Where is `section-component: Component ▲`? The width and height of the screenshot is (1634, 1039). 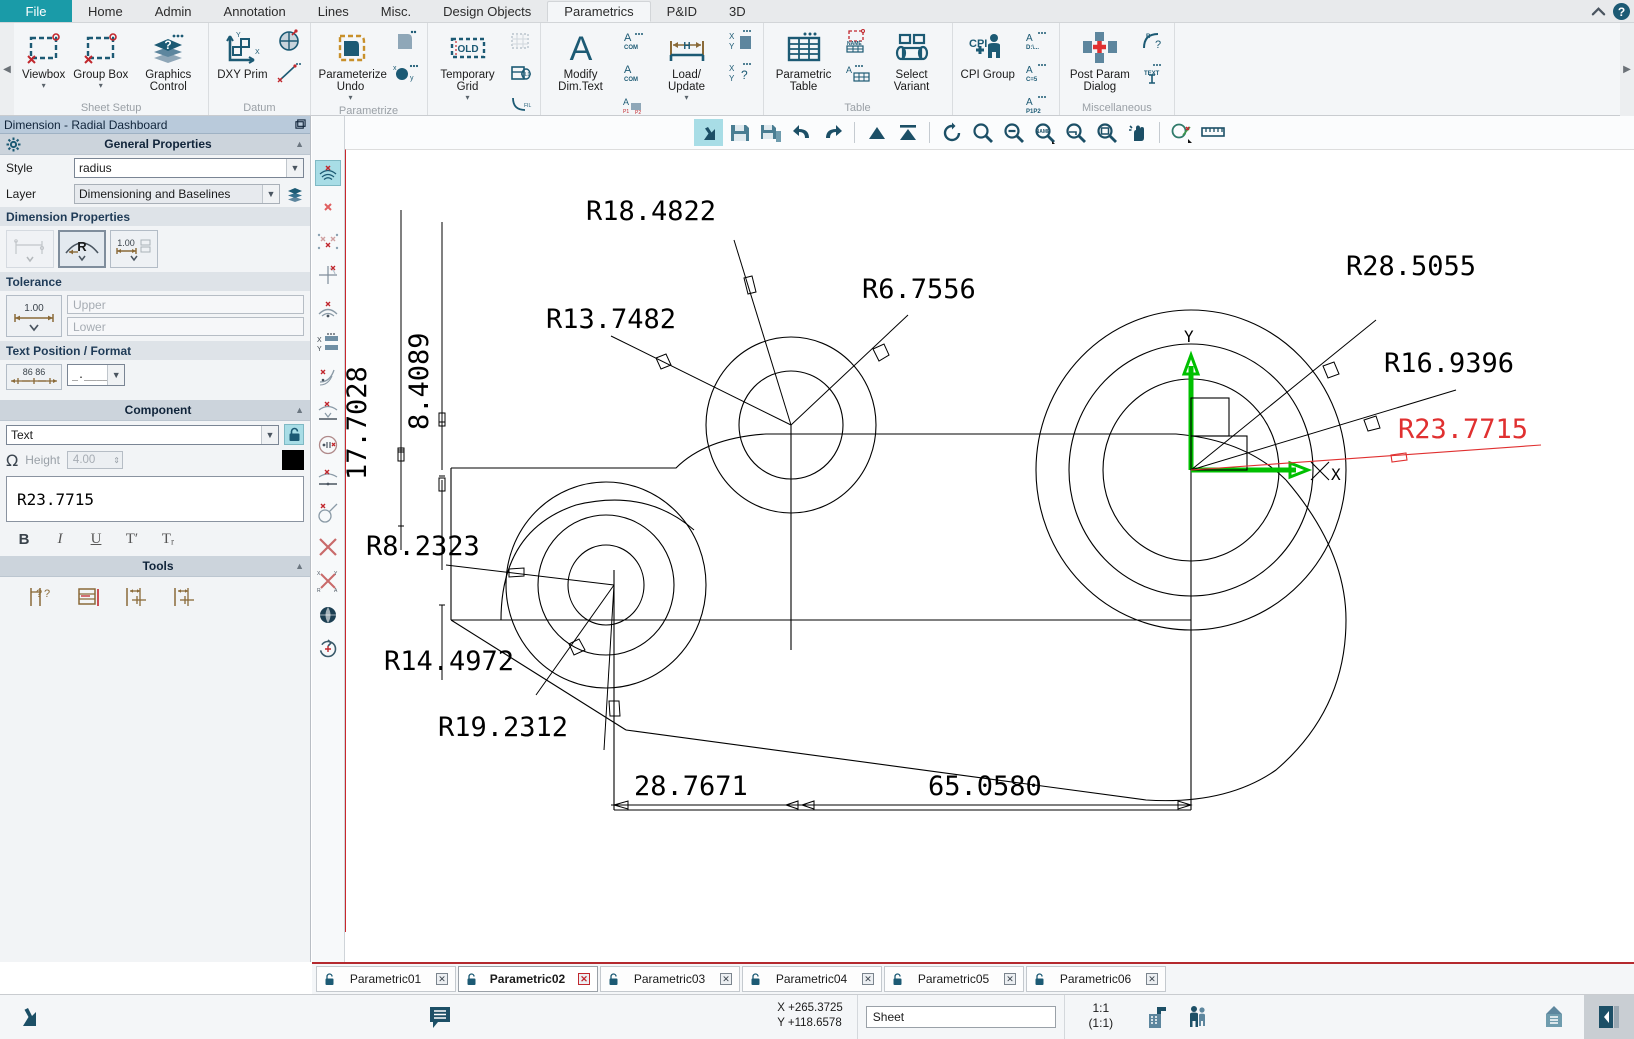 section-component: Component ▲ is located at coordinates (155, 410).